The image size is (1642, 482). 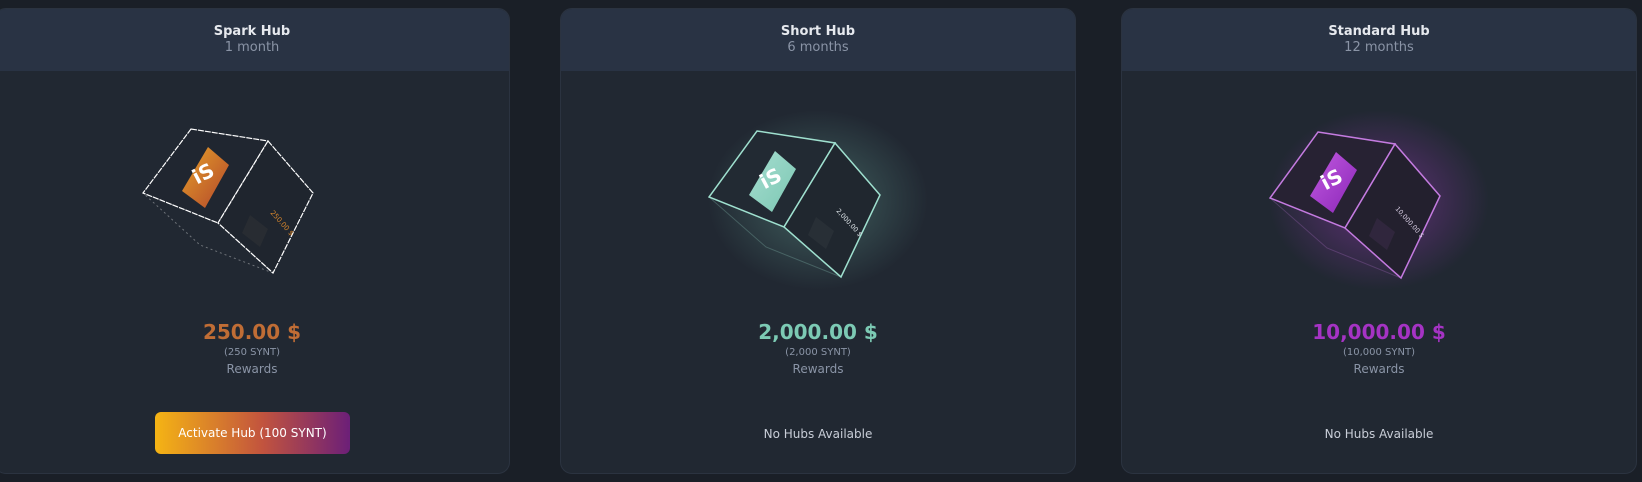 What do you see at coordinates (818, 47) in the screenshot?
I see `hub-duration: 6 months` at bounding box center [818, 47].